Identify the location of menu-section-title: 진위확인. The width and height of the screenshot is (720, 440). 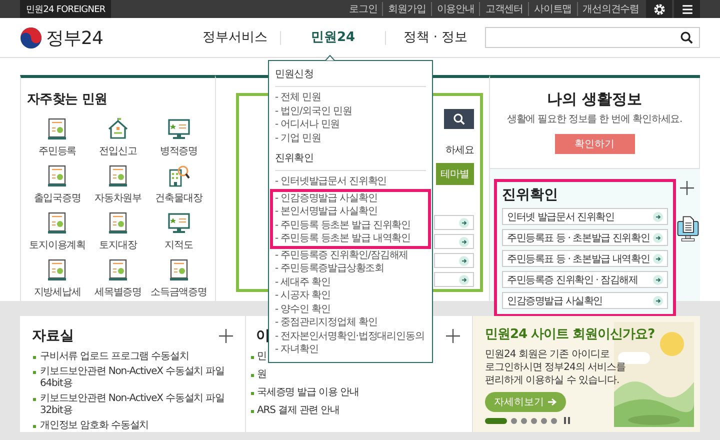
(350, 161).